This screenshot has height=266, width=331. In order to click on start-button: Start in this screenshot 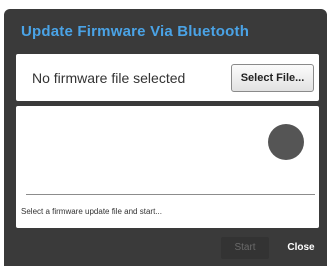, I will do `click(245, 248)`.